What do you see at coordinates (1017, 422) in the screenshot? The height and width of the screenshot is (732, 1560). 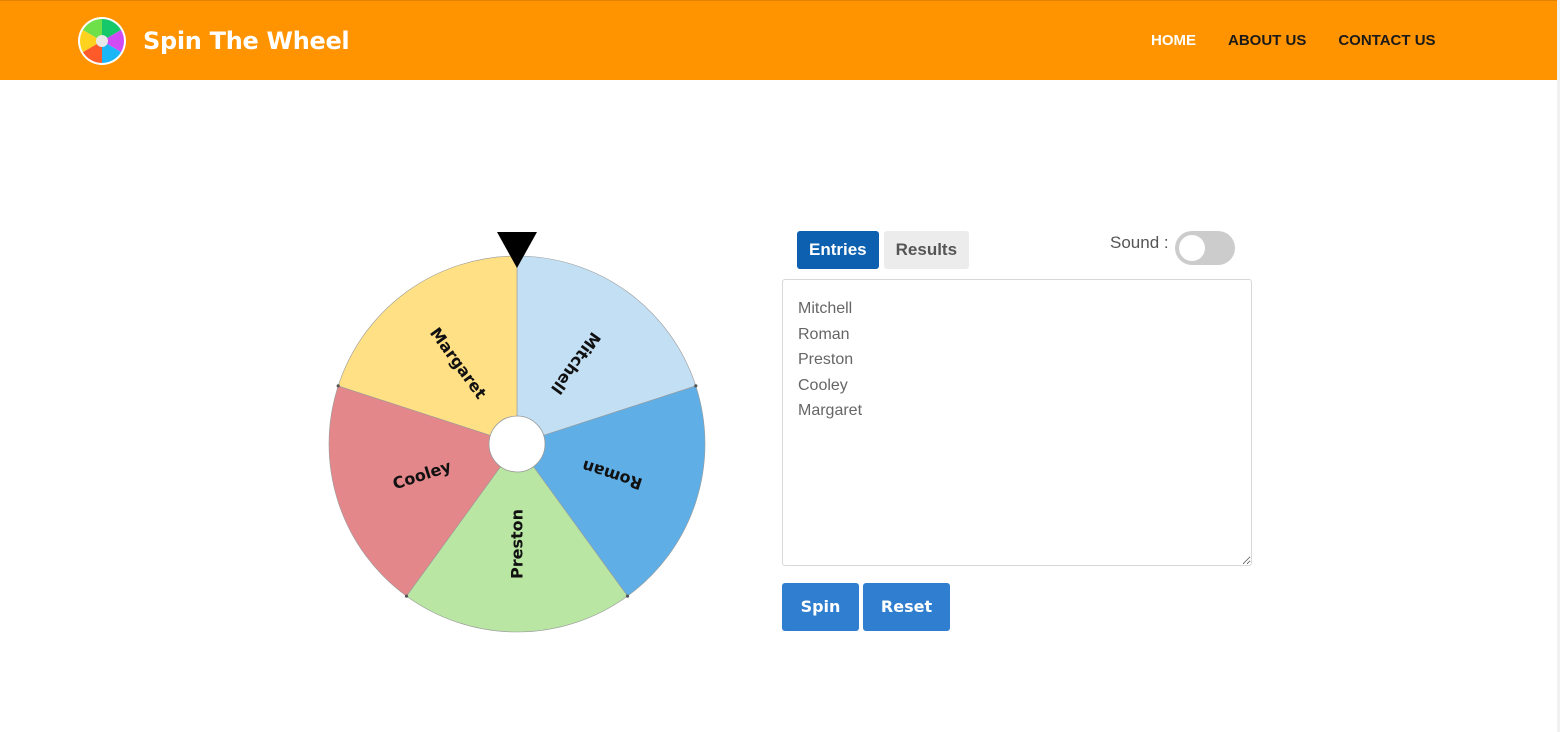 I see `entries-textarea` at bounding box center [1017, 422].